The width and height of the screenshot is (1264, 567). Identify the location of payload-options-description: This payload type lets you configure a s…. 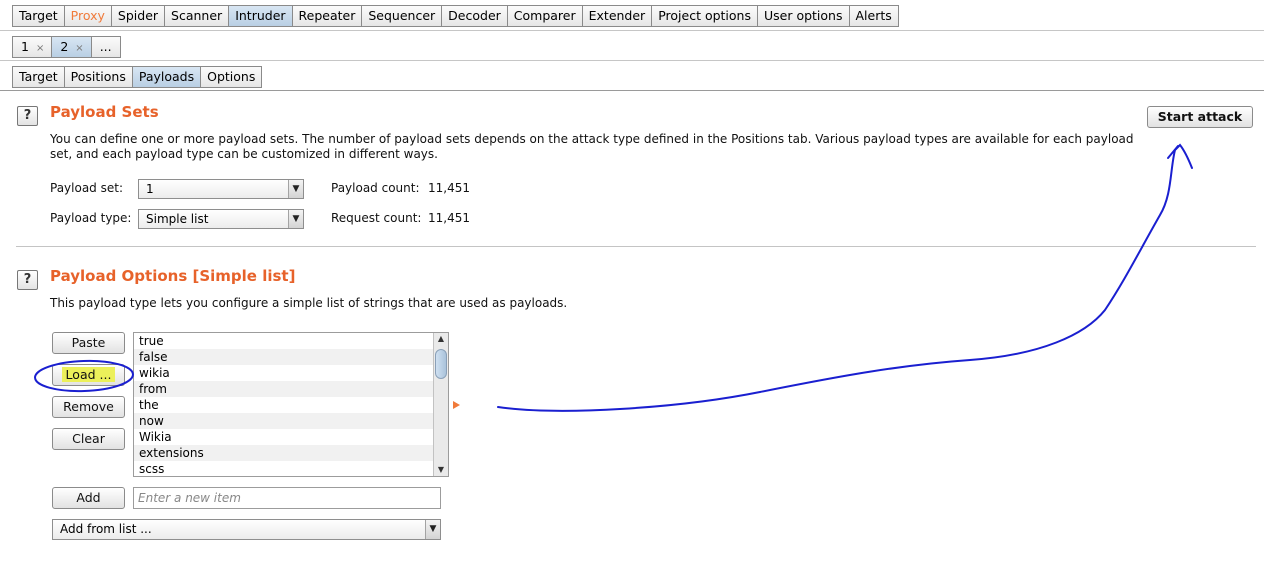
(309, 303).